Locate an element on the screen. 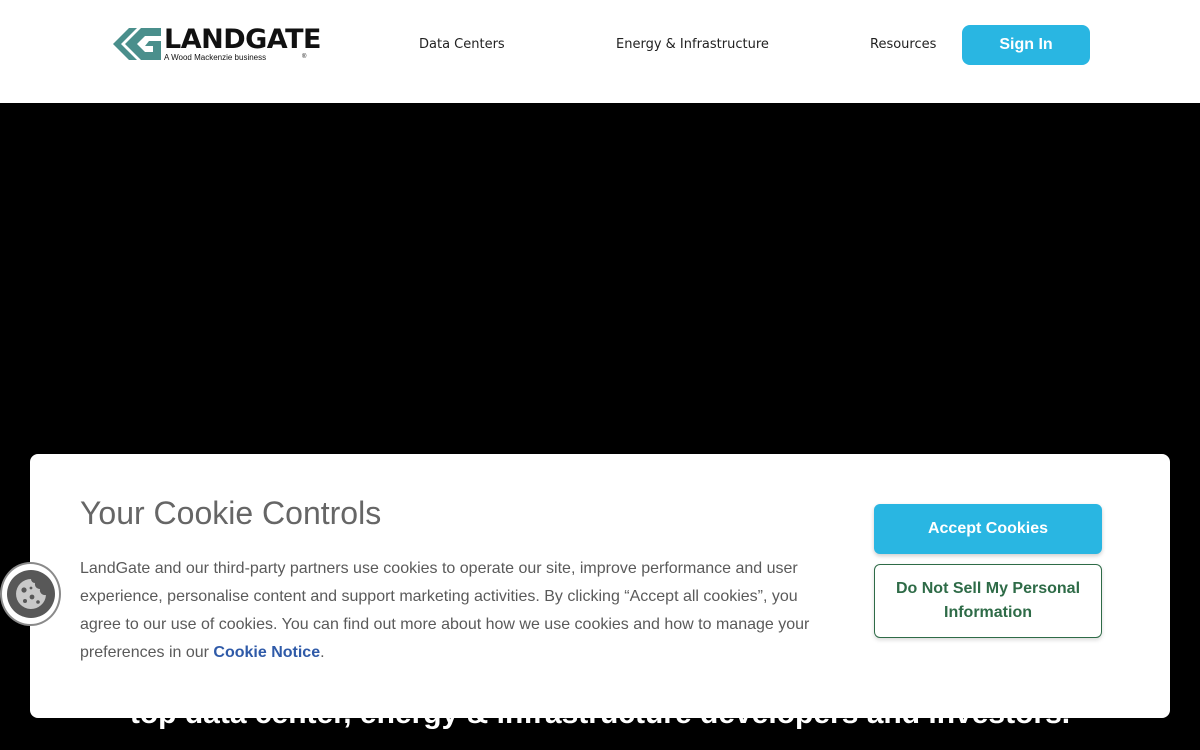 The width and height of the screenshot is (1200, 750). nav-data-centers: Data Centers is located at coordinates (462, 44).